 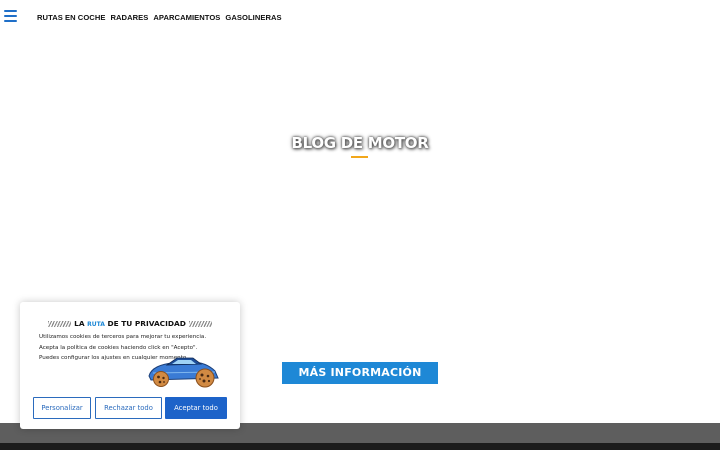 I want to click on hero-title: BLOG DE MOTOR, so click(x=360, y=143).